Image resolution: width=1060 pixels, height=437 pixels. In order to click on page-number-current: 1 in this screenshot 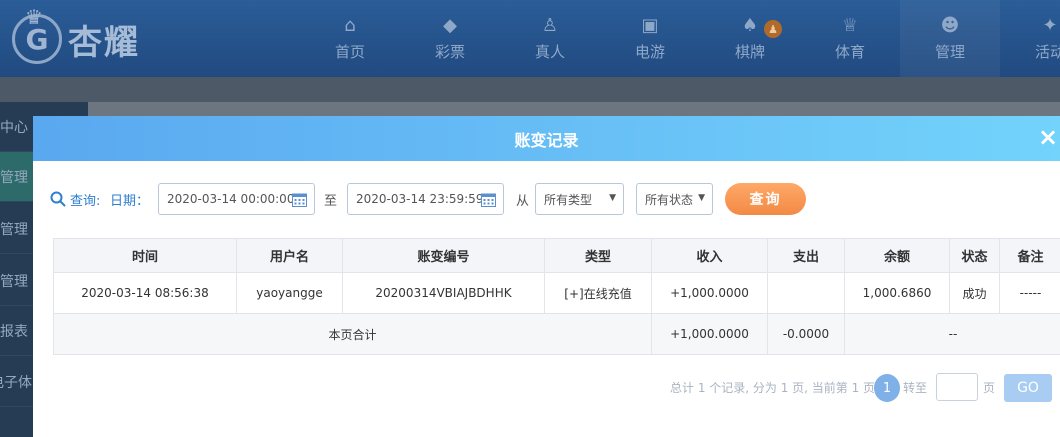, I will do `click(887, 388)`.